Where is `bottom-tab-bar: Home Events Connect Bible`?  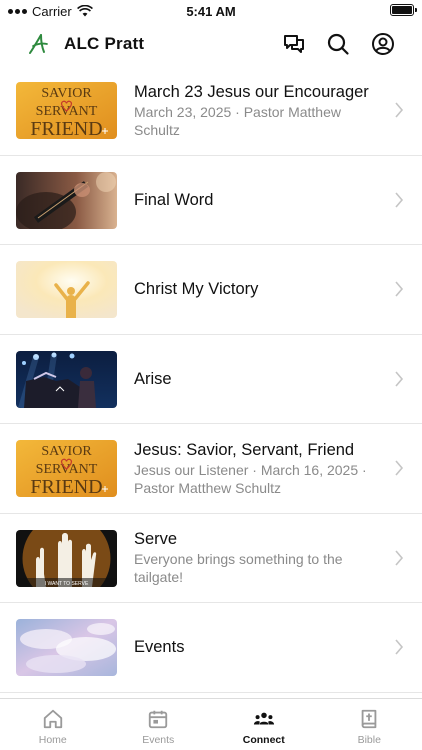
bottom-tab-bar: Home Events Connect Bible is located at coordinates (211, 724).